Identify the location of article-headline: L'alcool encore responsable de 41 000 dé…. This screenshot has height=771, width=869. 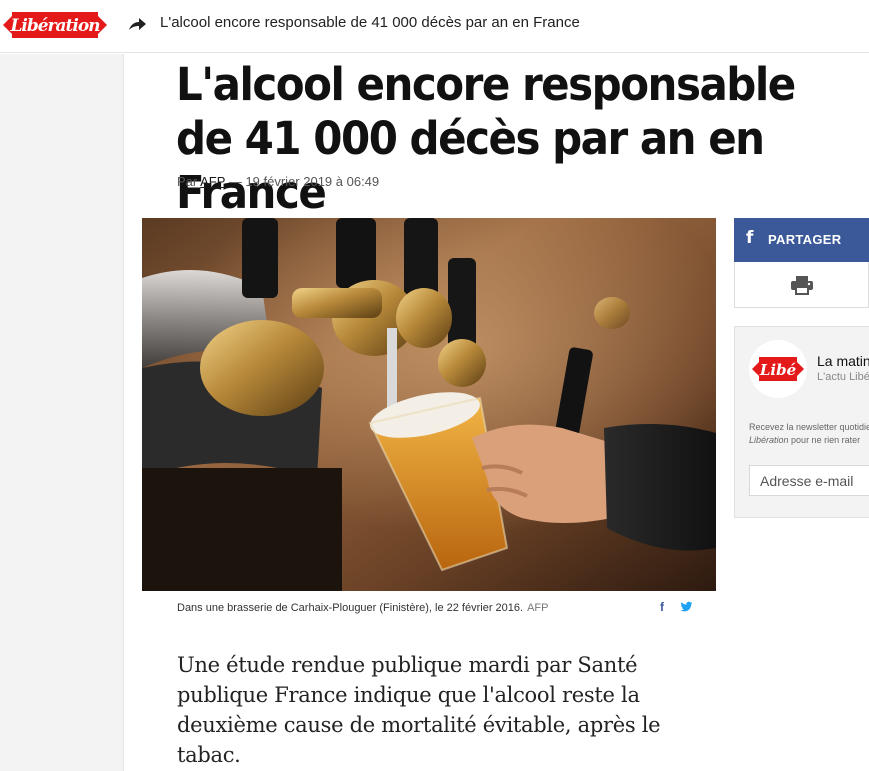
(486, 138).